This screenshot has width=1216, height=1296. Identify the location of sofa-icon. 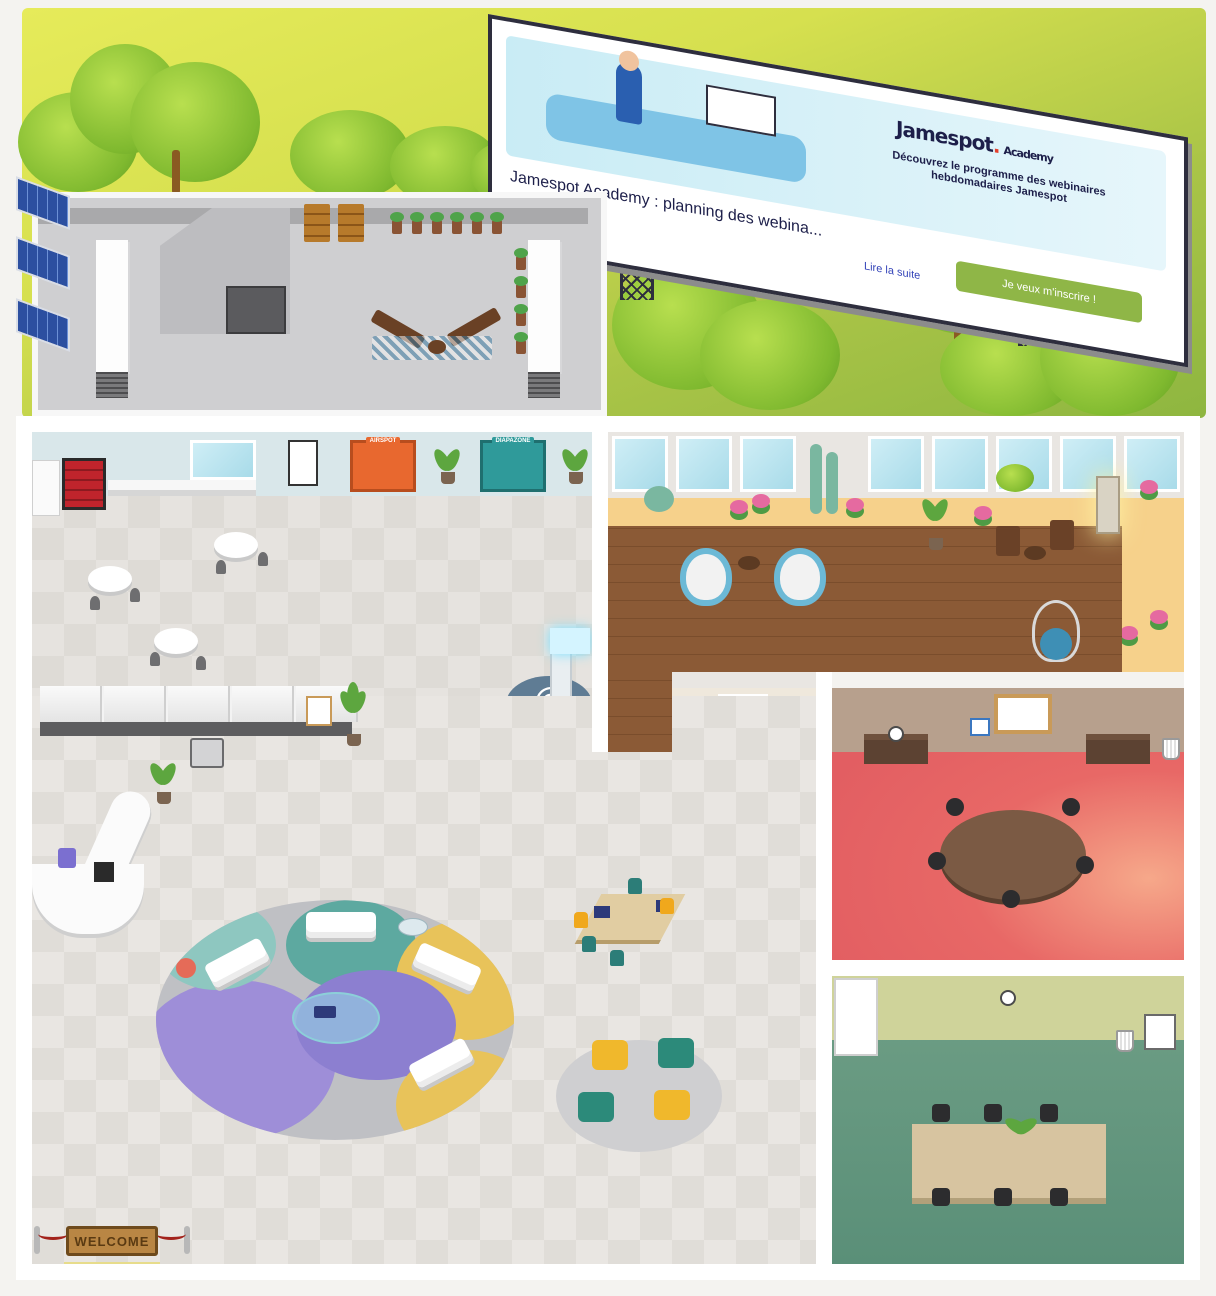
(341, 925).